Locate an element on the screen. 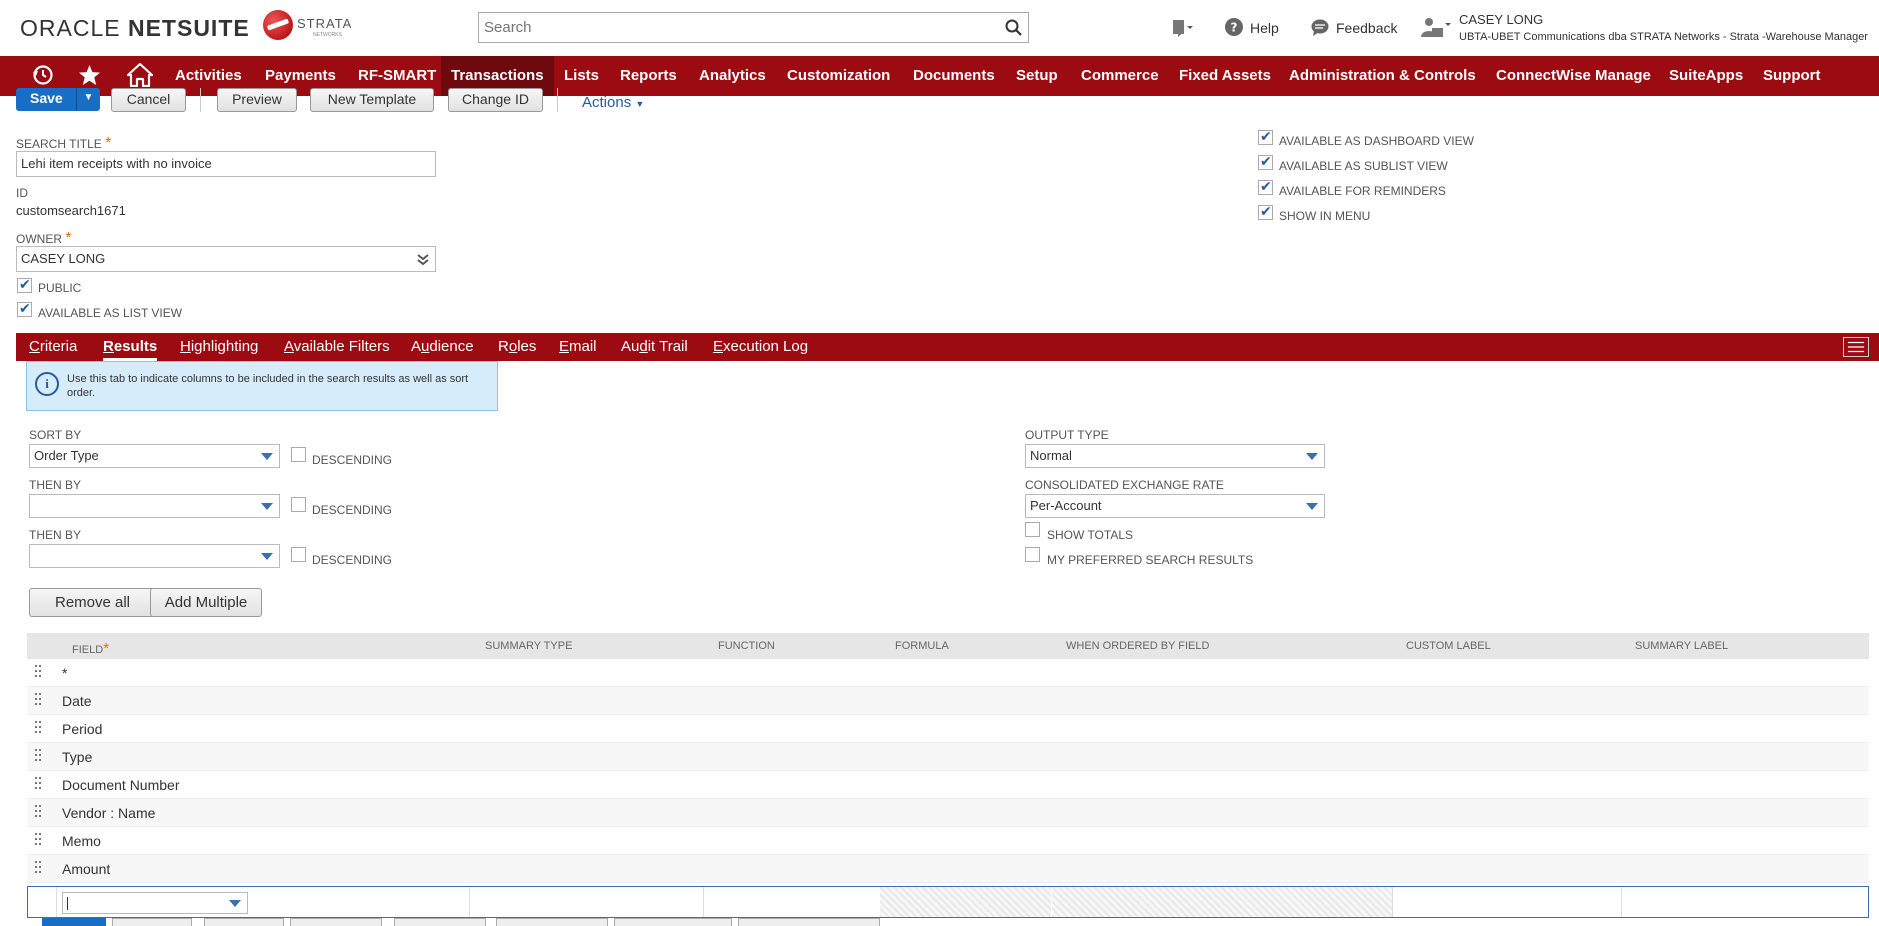  tab-available-filters: Available Filters is located at coordinates (337, 347).